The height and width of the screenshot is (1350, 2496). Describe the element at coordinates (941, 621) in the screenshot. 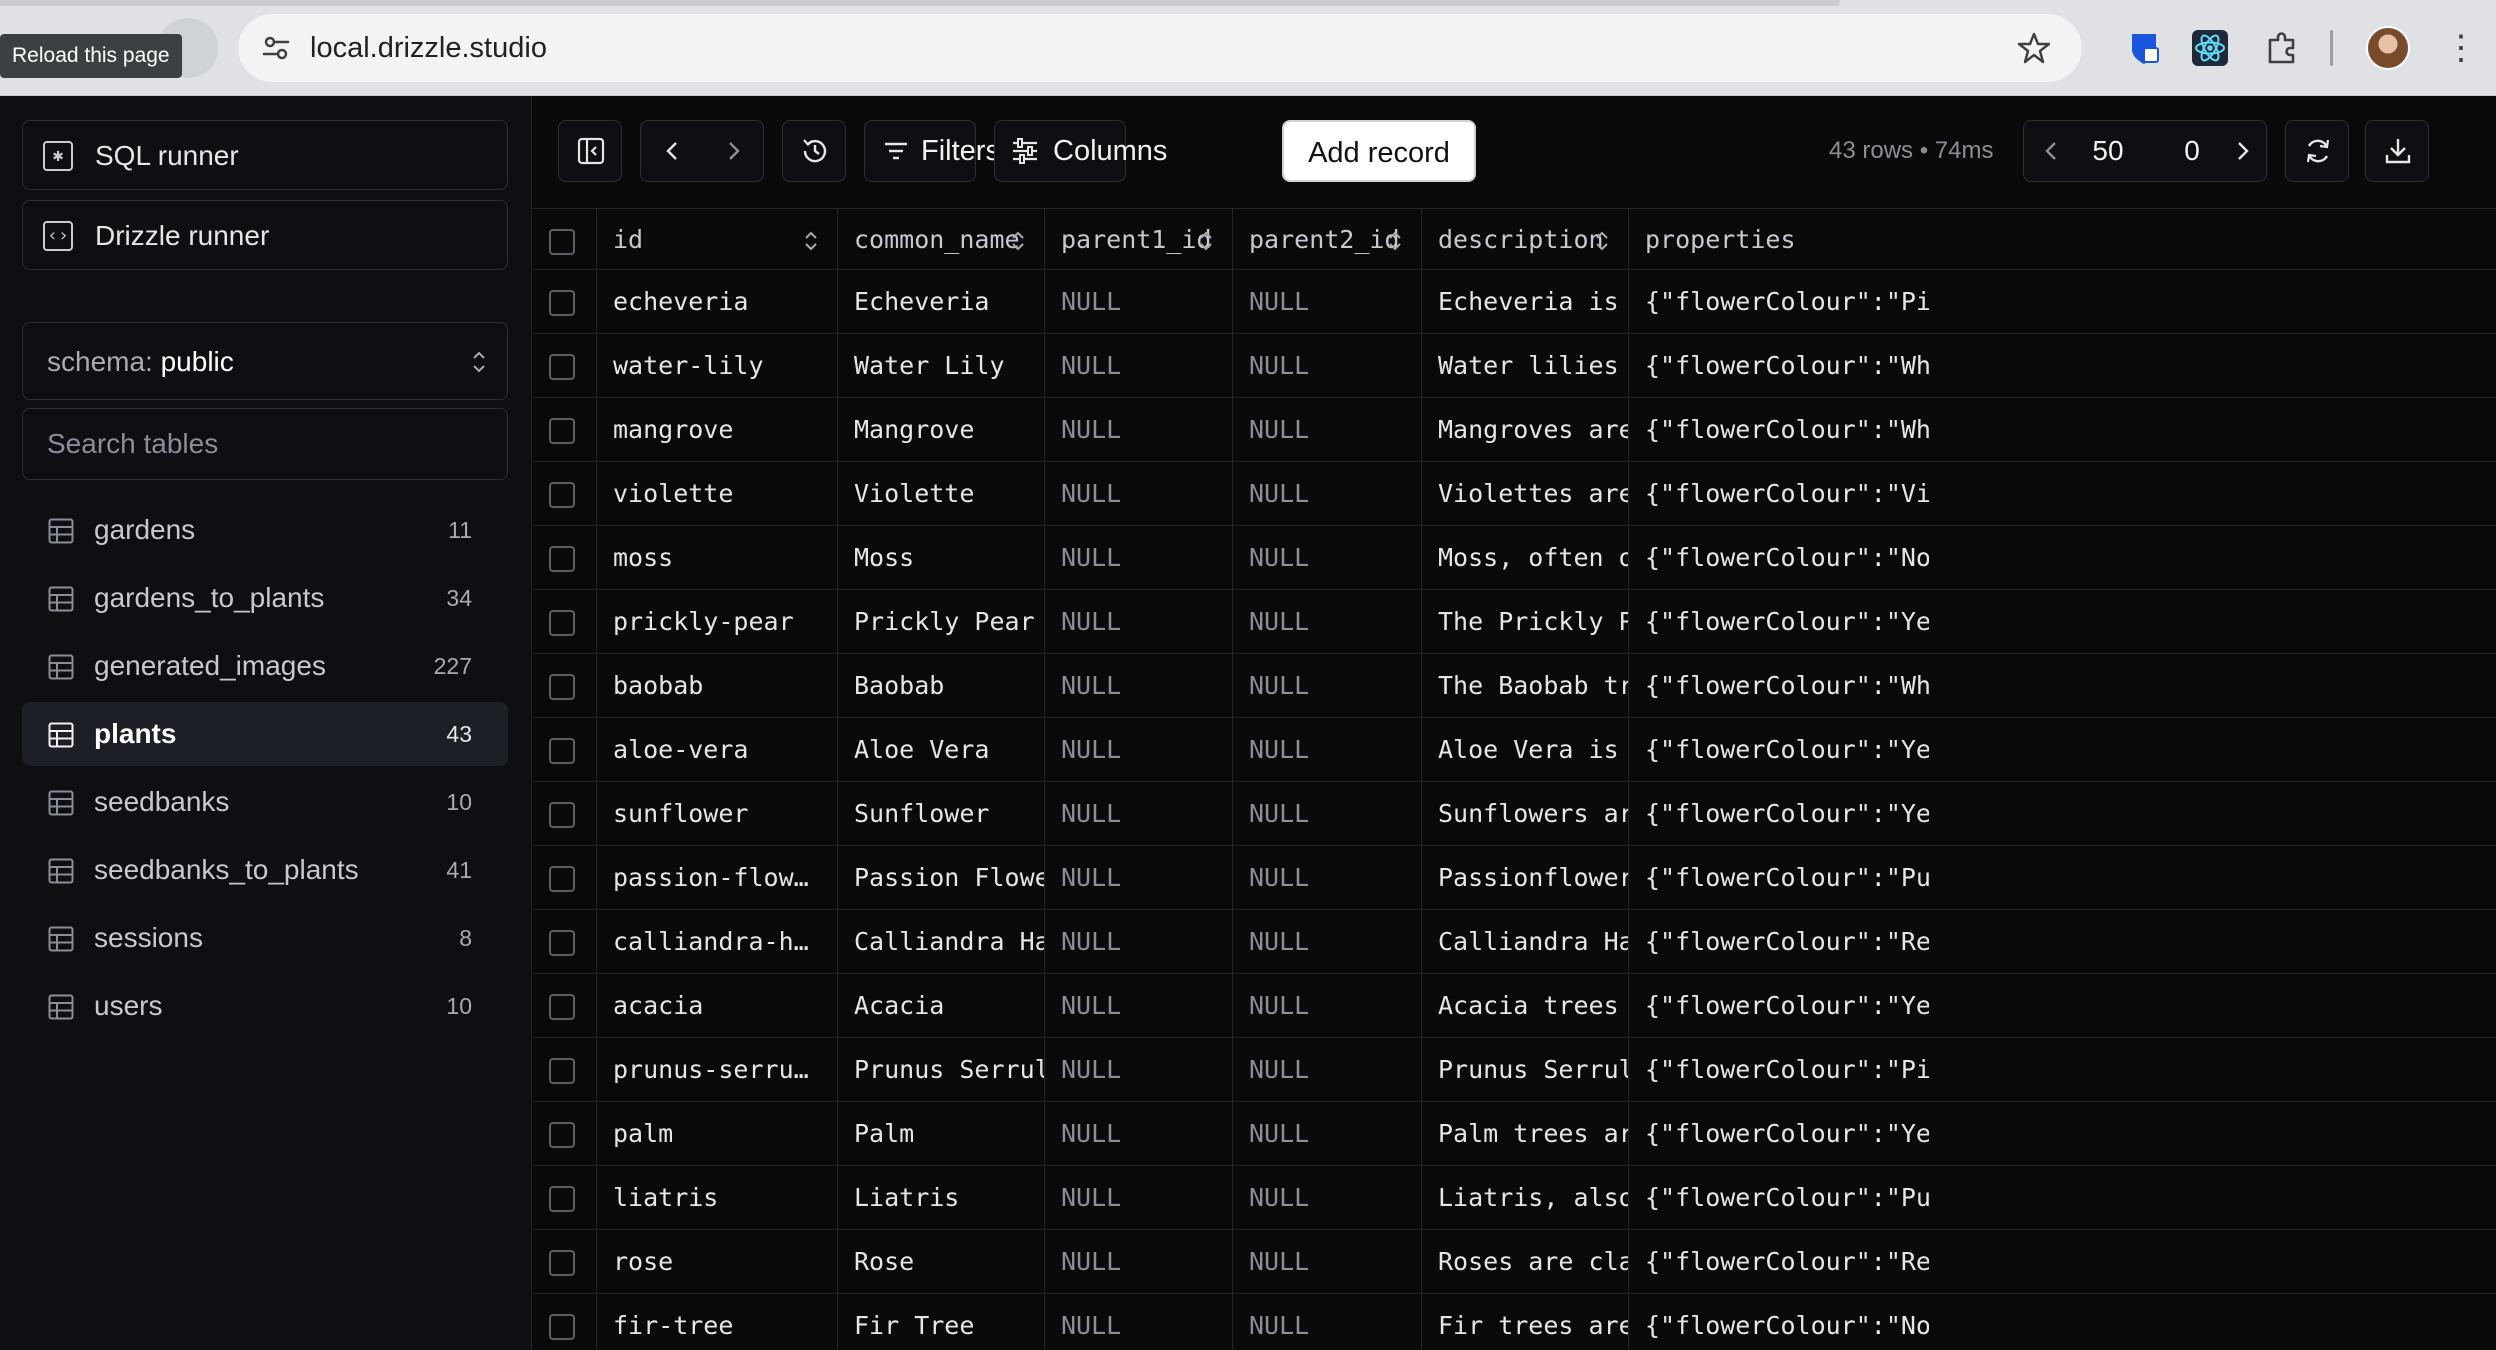

I see `table-cell: Prickly Pear` at that location.